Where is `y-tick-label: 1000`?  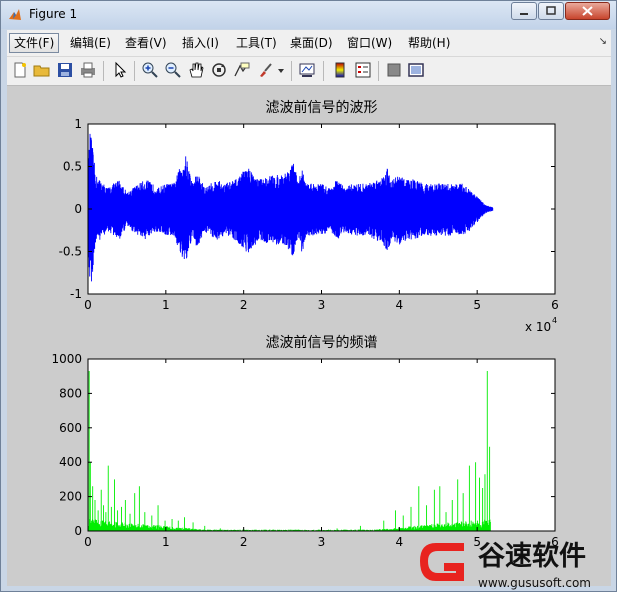
y-tick-label: 1000 is located at coordinates (66, 359).